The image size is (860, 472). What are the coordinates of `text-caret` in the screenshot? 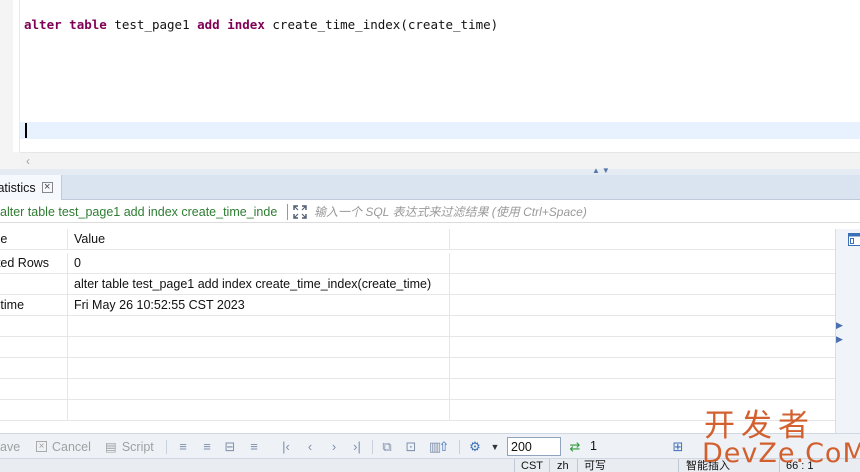 It's located at (26, 130).